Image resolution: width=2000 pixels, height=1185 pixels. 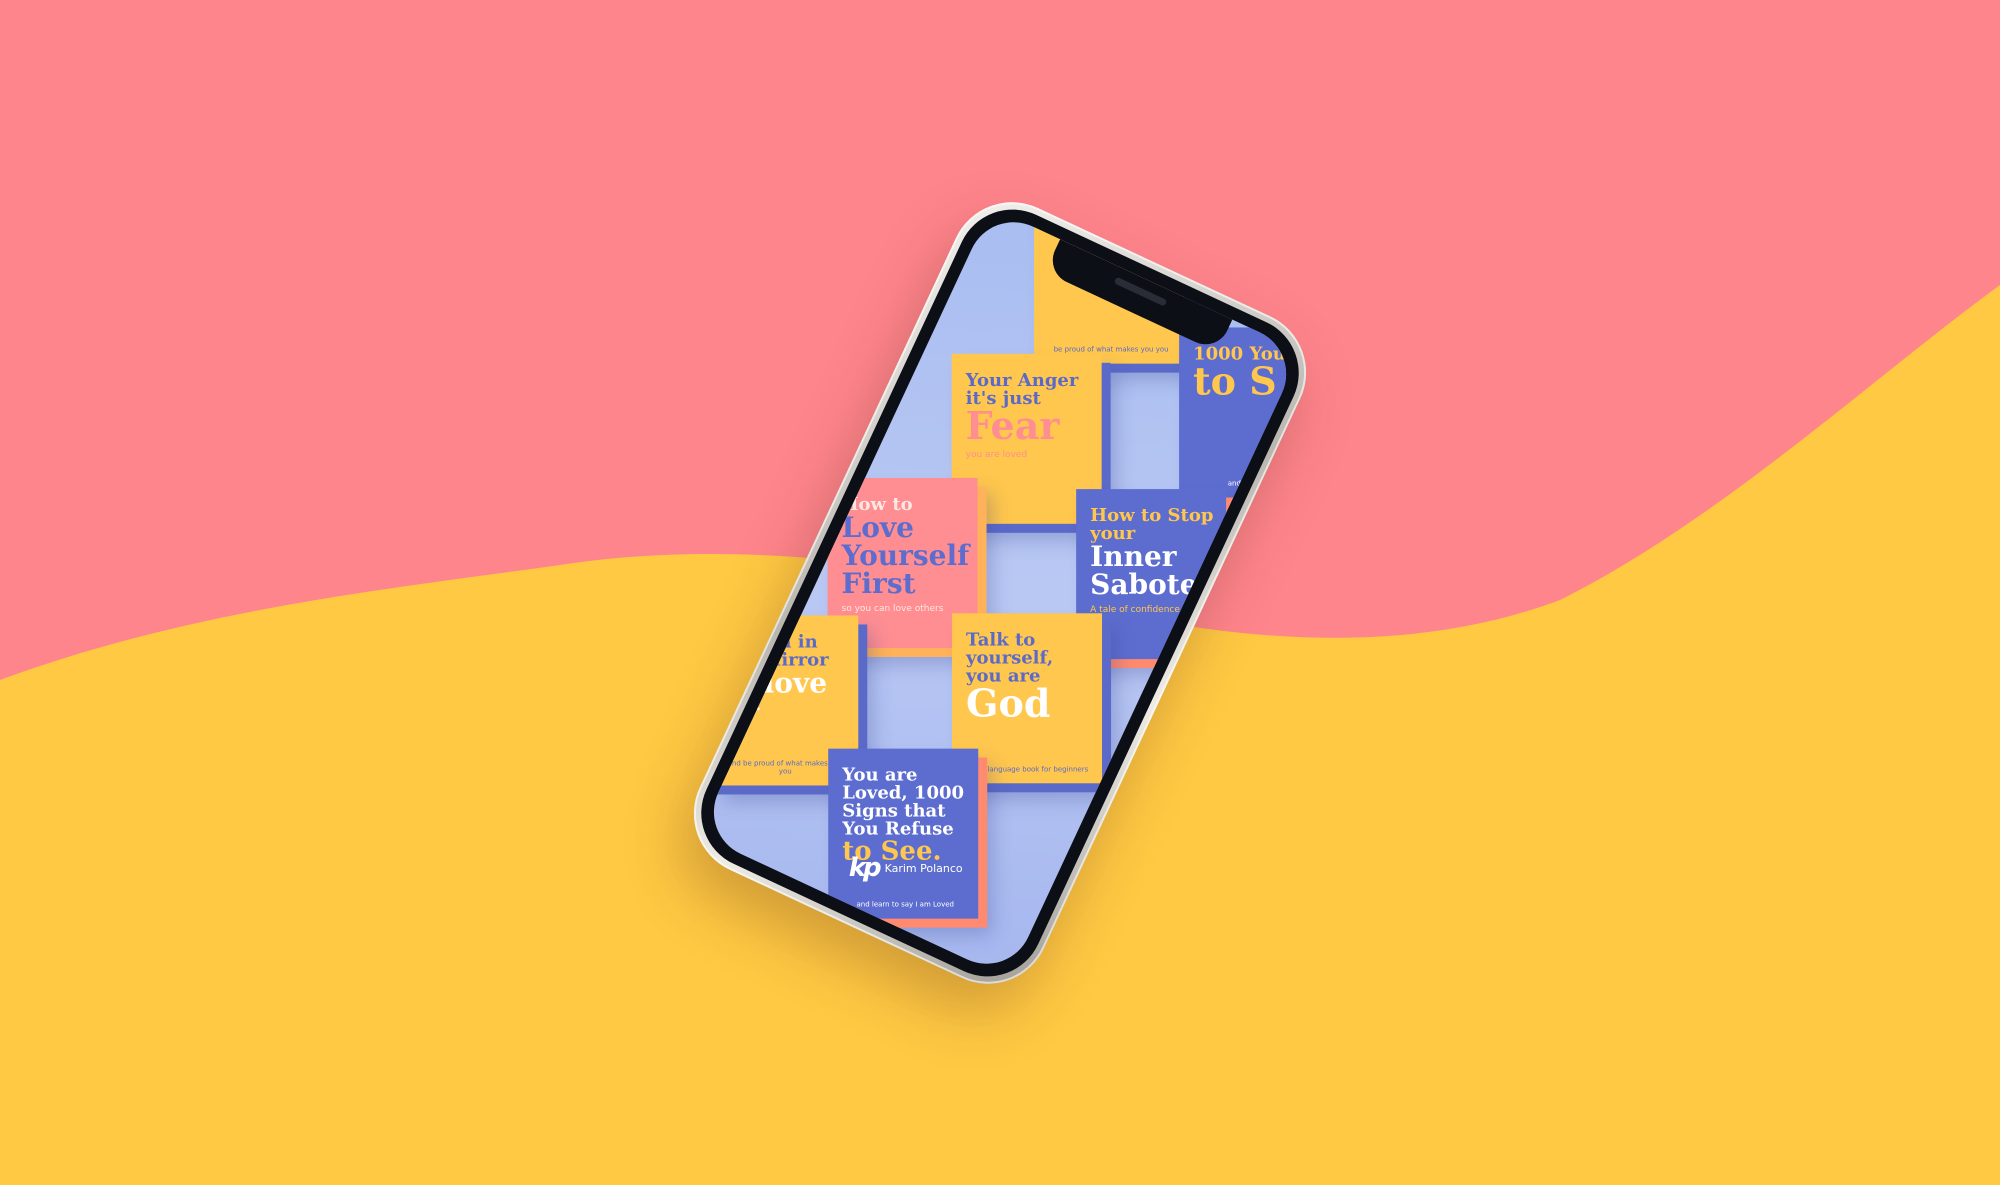 I want to click on logo-mark: kp, so click(x=863, y=867).